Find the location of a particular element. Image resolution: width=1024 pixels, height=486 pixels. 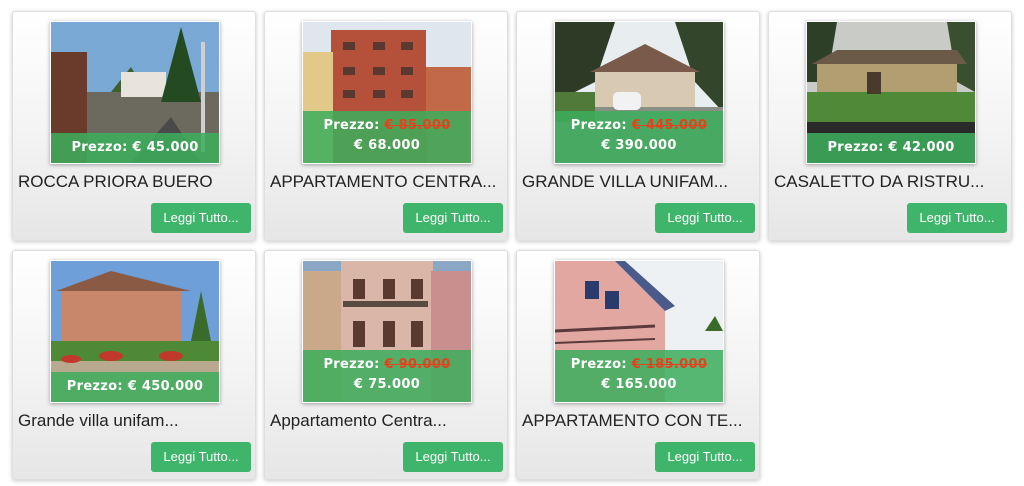

price-line-old: Prezzo: € 185.000 is located at coordinates (639, 365).